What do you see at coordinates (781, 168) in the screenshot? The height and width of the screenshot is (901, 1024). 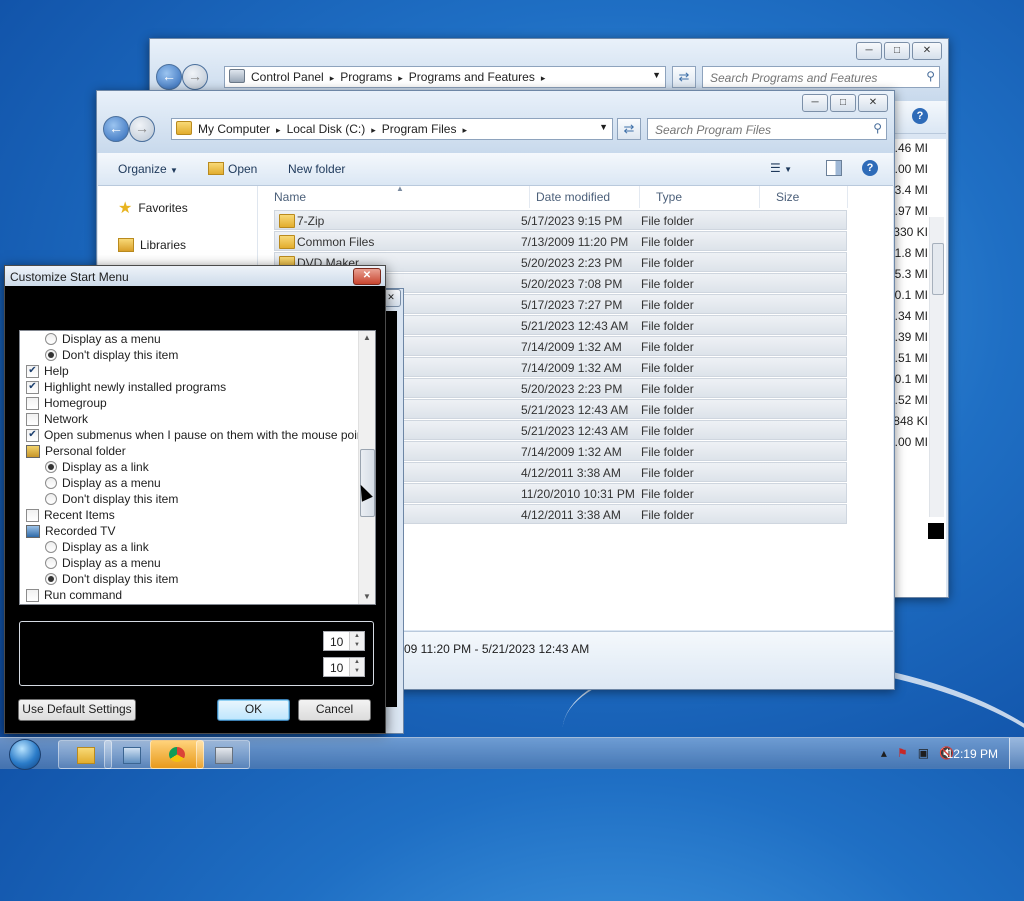 I see `view-options-button: ☰ ▼` at bounding box center [781, 168].